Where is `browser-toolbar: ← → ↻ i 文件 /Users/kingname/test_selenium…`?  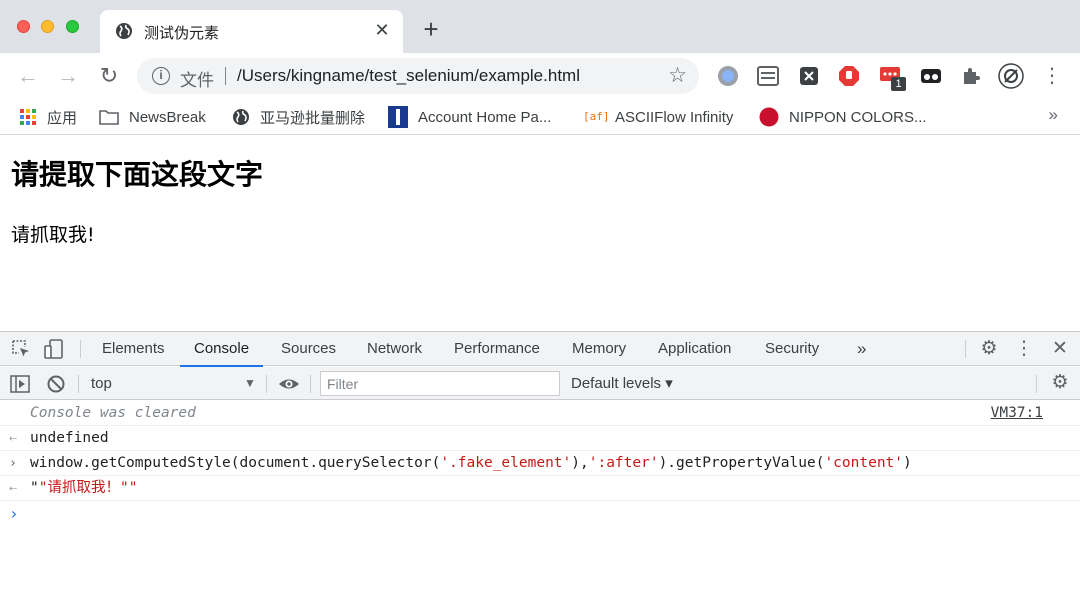
browser-toolbar: ← → ↻ i 文件 /Users/kingname/test_selenium… is located at coordinates (540, 76).